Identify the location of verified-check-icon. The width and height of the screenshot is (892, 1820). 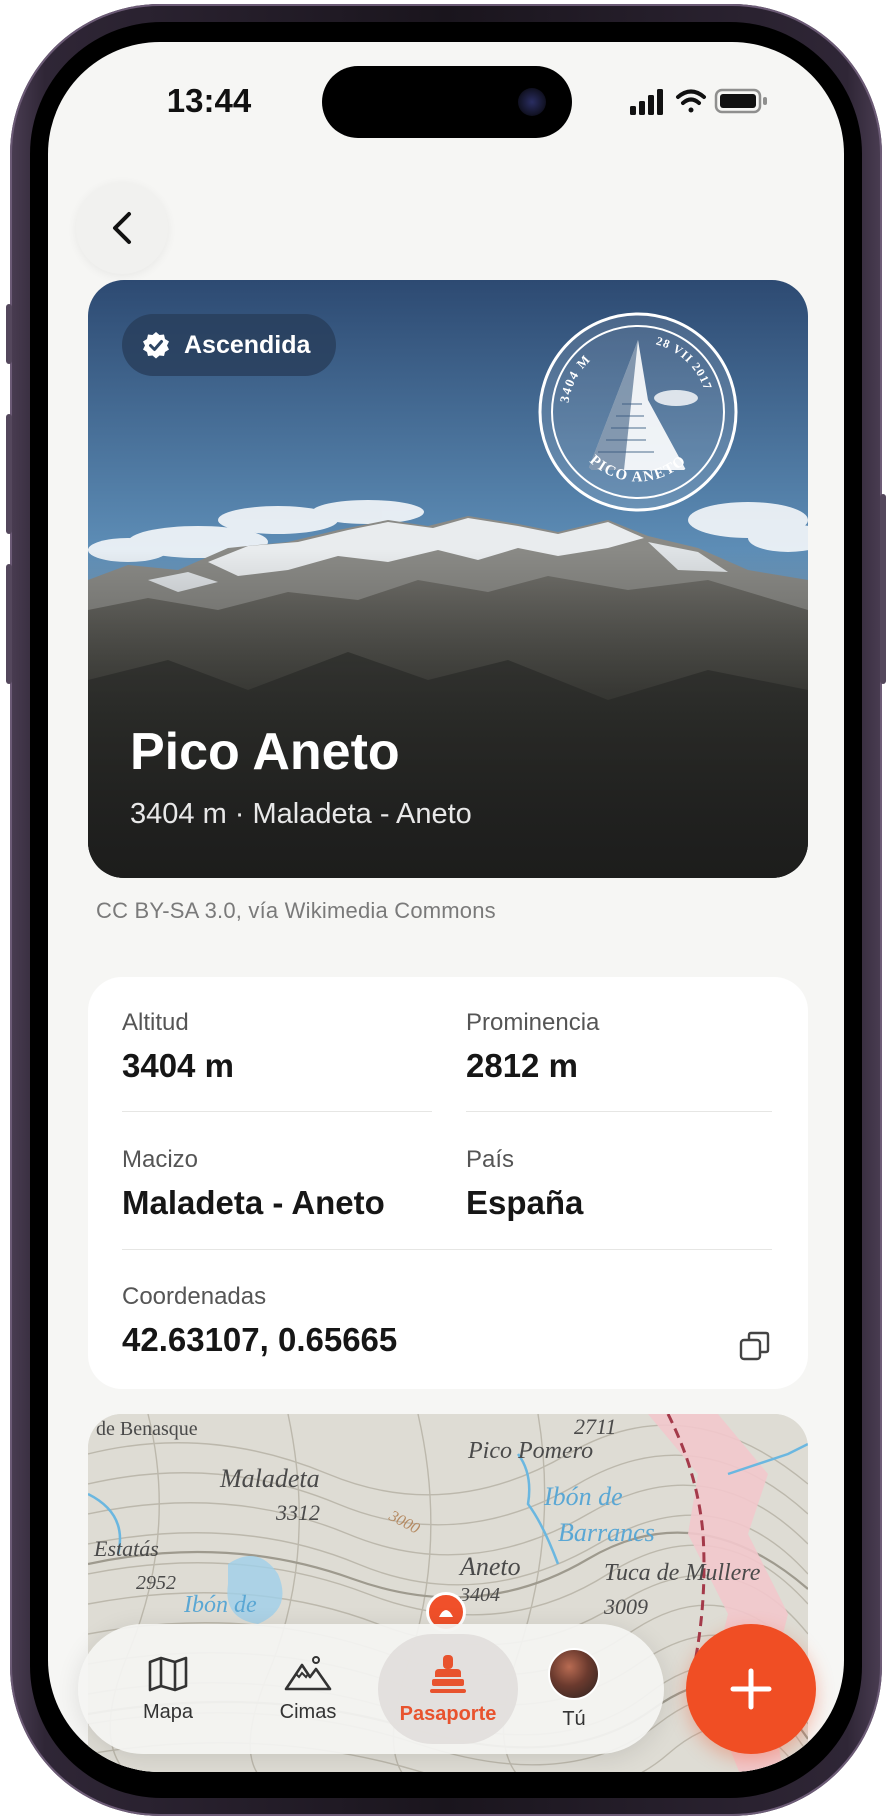
(156, 345).